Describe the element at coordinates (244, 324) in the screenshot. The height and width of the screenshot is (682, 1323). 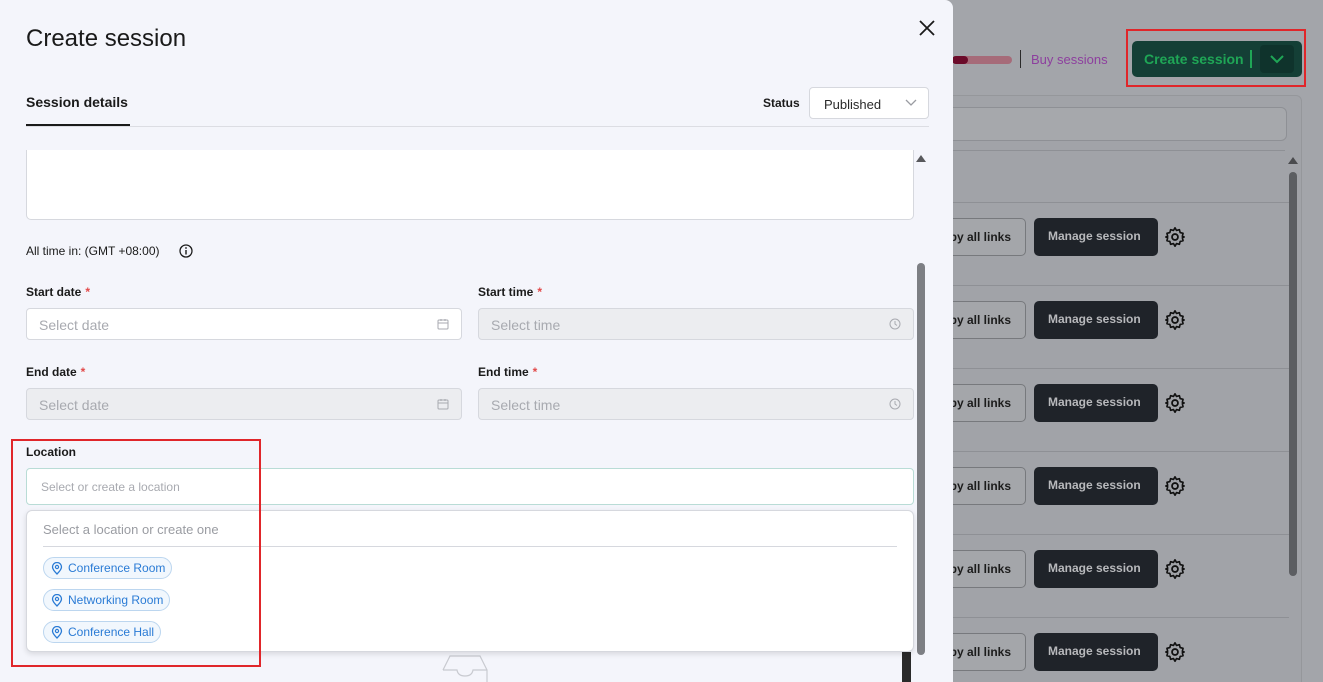
I see `start-date-input: Select date` at that location.